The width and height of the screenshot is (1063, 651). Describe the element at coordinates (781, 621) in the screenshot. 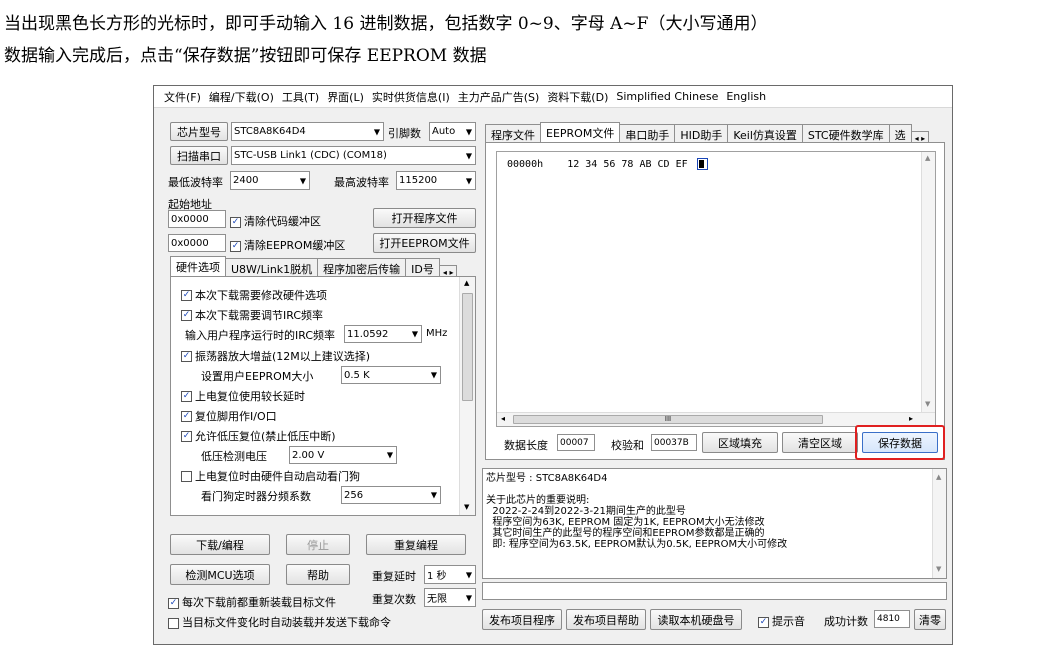

I see `sound-checkbox: ✓ 提示音` at that location.